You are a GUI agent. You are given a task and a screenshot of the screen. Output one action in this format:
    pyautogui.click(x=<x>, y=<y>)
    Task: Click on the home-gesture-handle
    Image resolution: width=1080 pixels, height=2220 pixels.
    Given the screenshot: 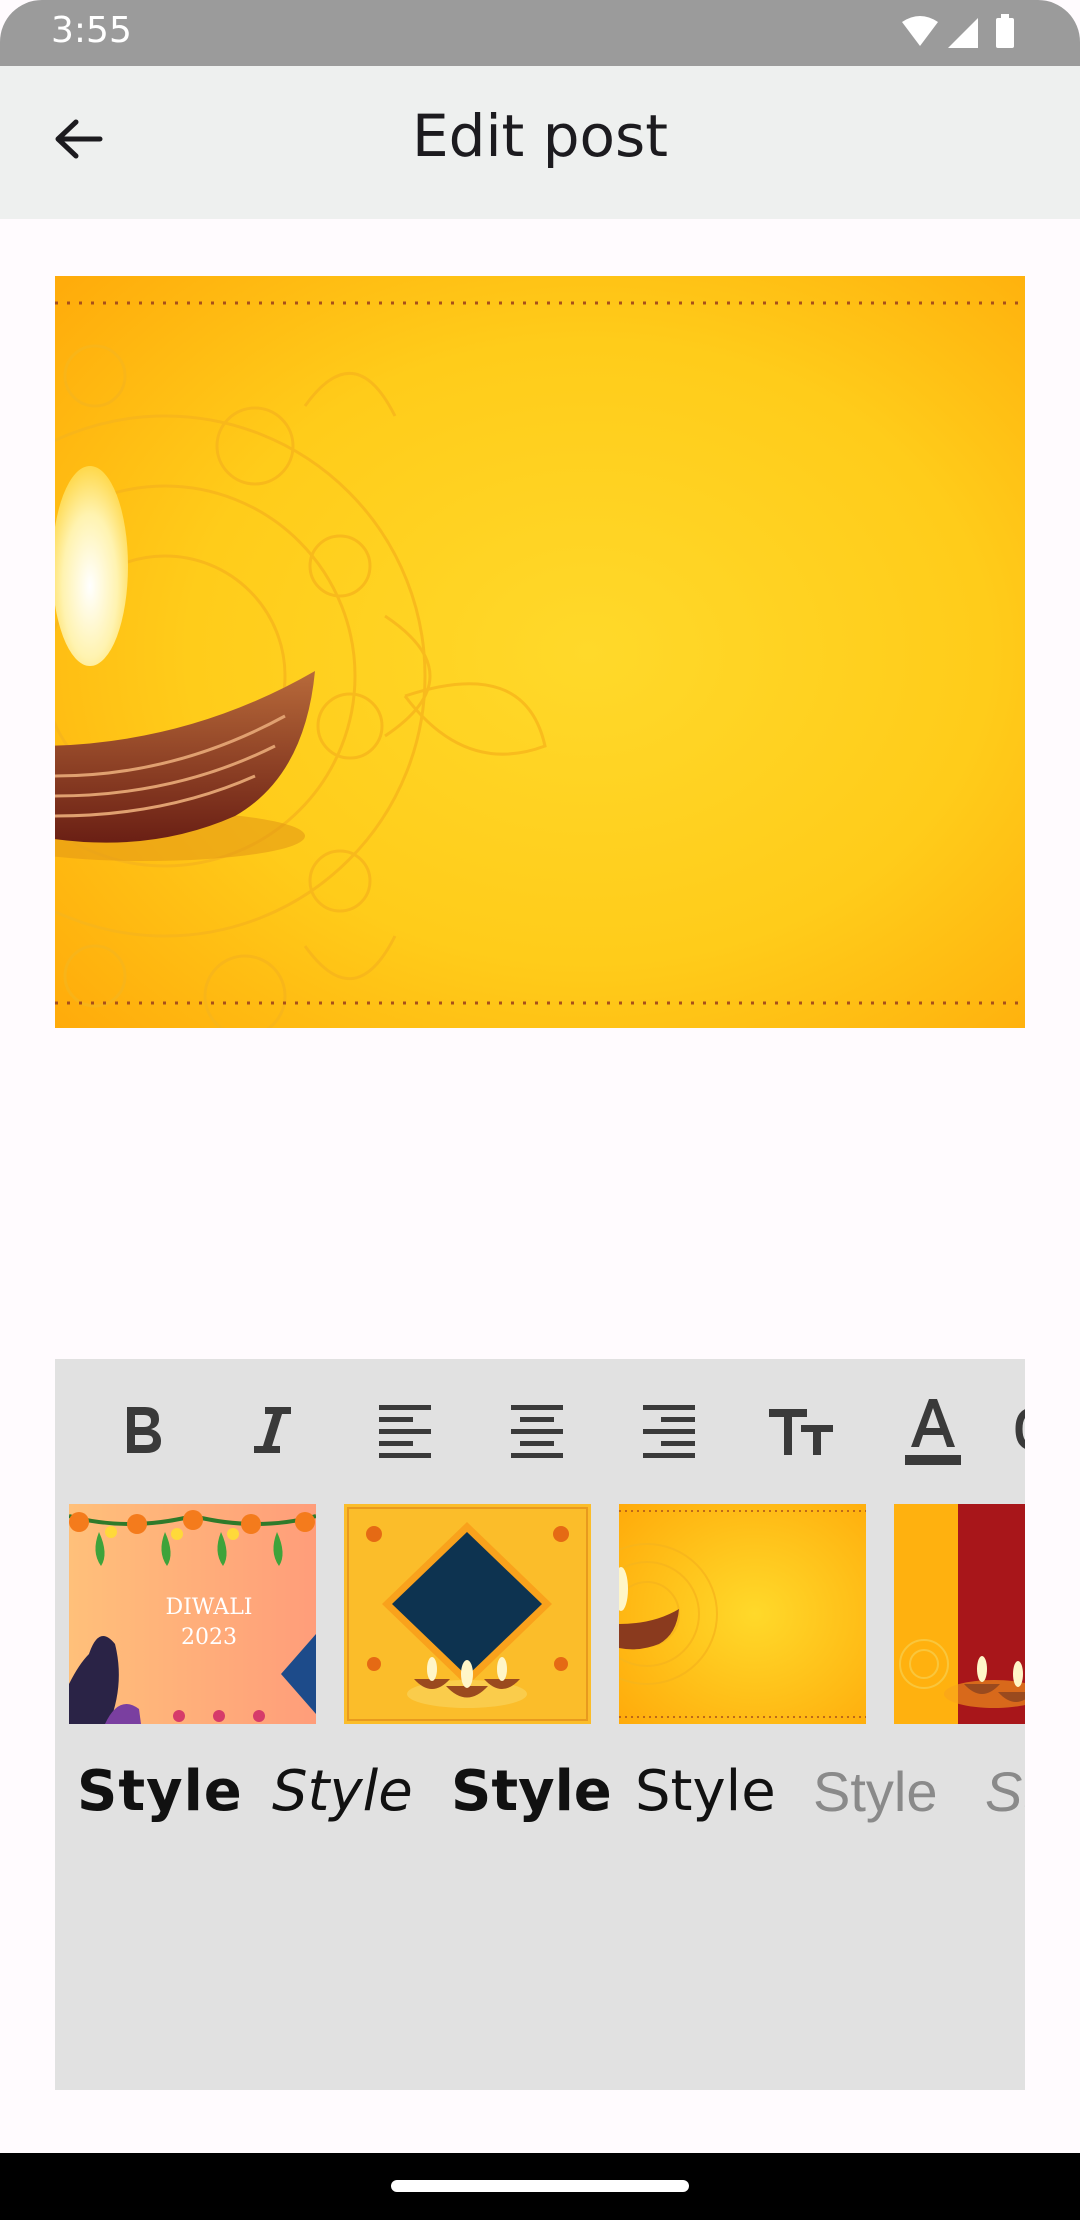 What is the action you would take?
    pyautogui.click(x=540, y=2186)
    